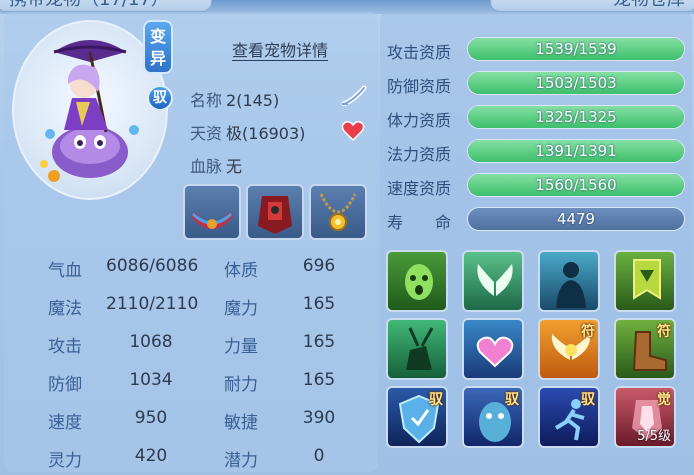 This screenshot has height=475, width=694. What do you see at coordinates (106, 6) in the screenshot?
I see `tab-carried-pets: 携带宠物（17/17）` at bounding box center [106, 6].